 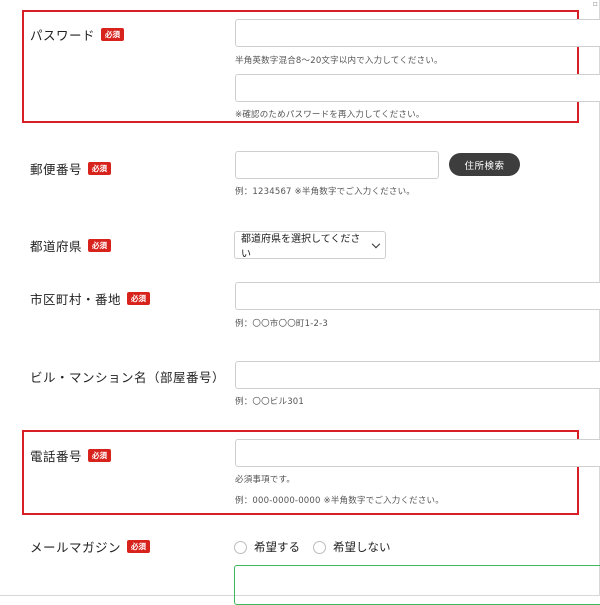 I want to click on newsletter-option-no: 希望しない, so click(x=352, y=547).